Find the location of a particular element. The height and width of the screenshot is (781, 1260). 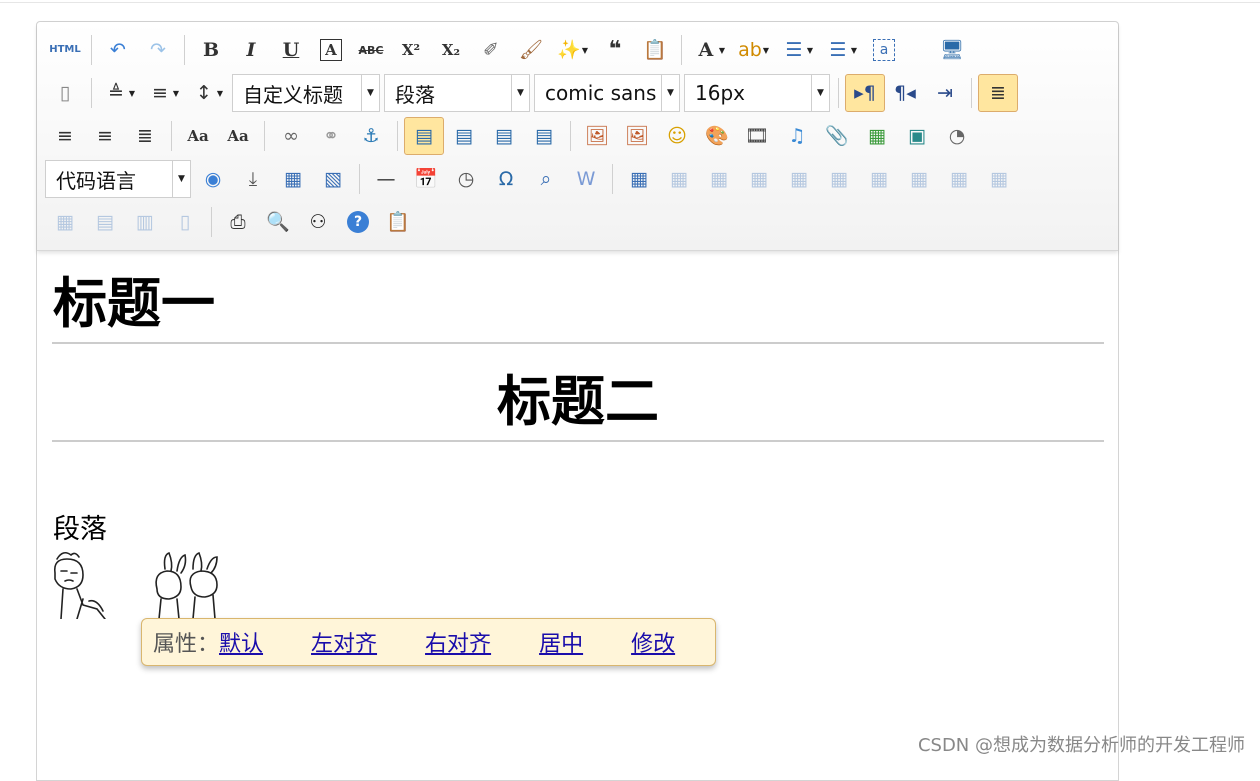

paragraph-select: 段落 ▼ is located at coordinates (457, 93).